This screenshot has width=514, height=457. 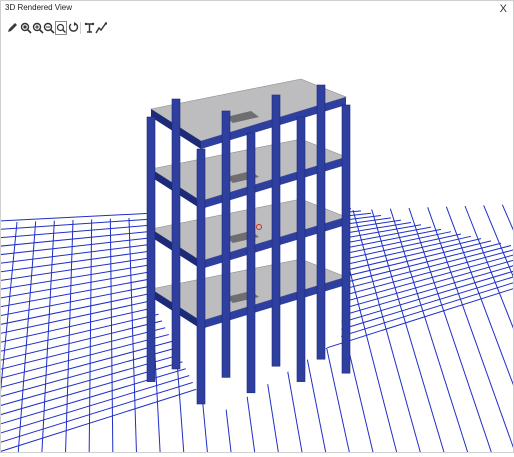 I want to click on settings-icon, so click(x=101, y=27).